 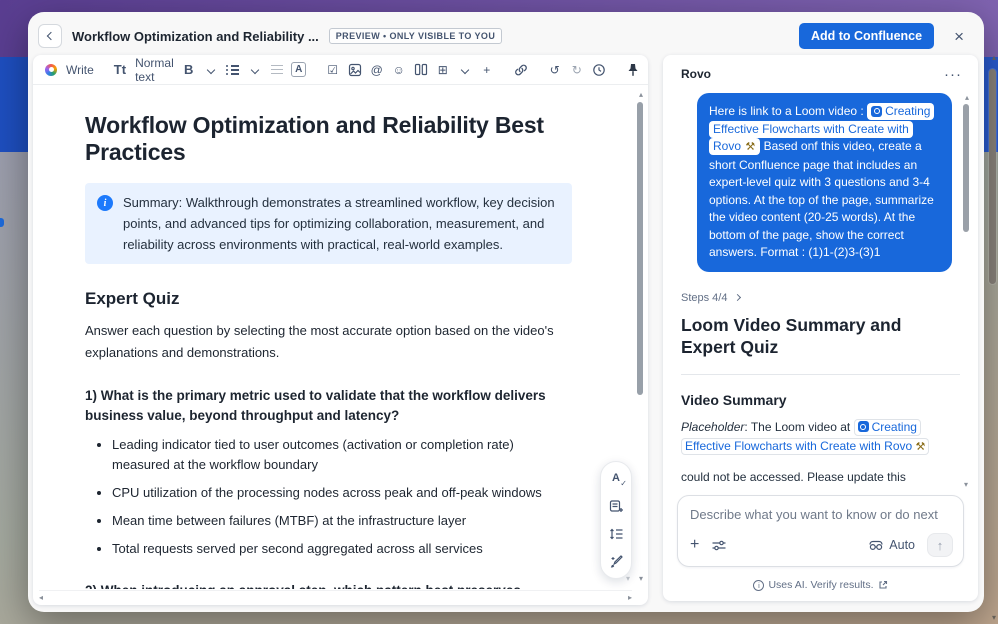 What do you see at coordinates (189, 70) in the screenshot?
I see `bold-button: B` at bounding box center [189, 70].